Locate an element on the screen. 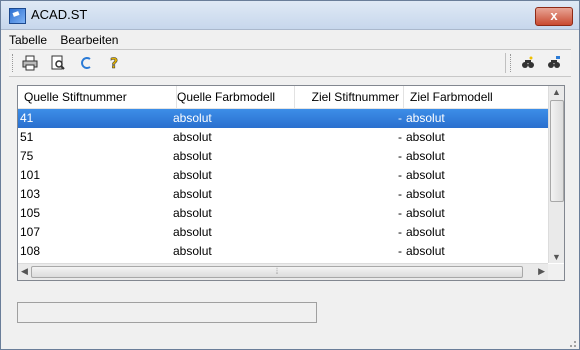 This screenshot has height=350, width=580. resize-grip-icon is located at coordinates (572, 342).